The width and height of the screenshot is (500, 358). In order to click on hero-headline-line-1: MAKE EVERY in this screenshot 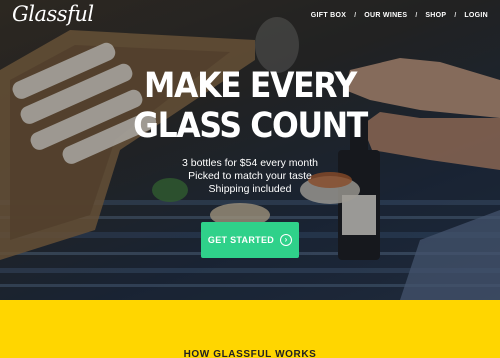, I will do `click(250, 86)`.